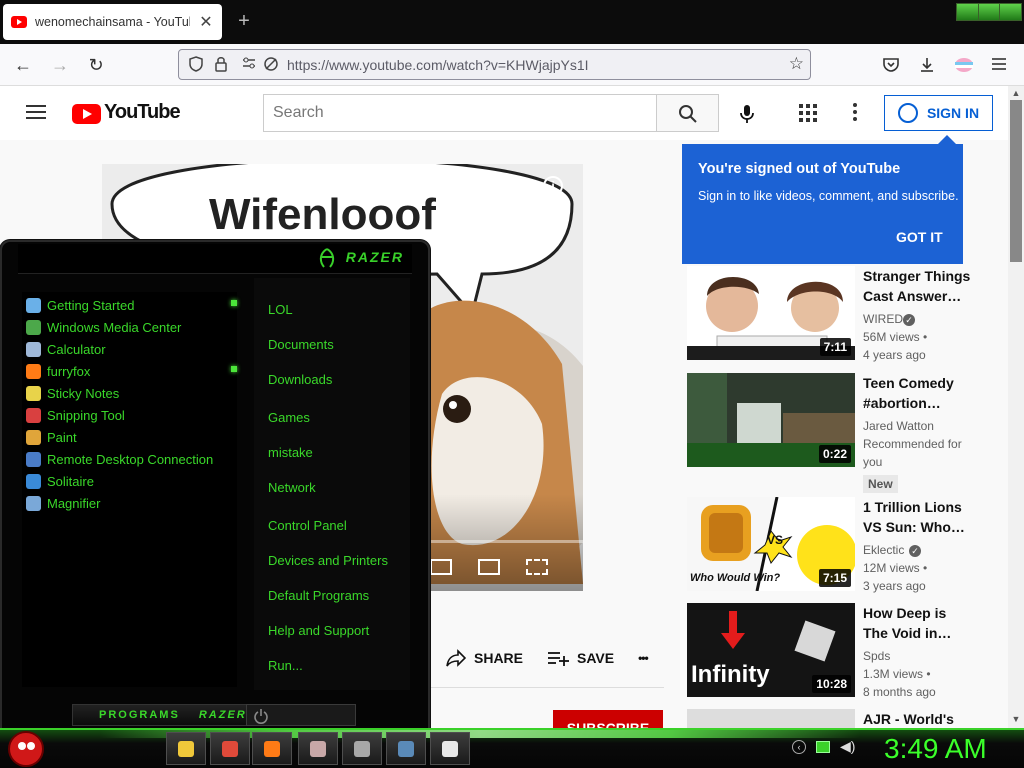 This screenshot has height=768, width=1024. I want to click on taskbar-app-app4-button, so click(318, 748).